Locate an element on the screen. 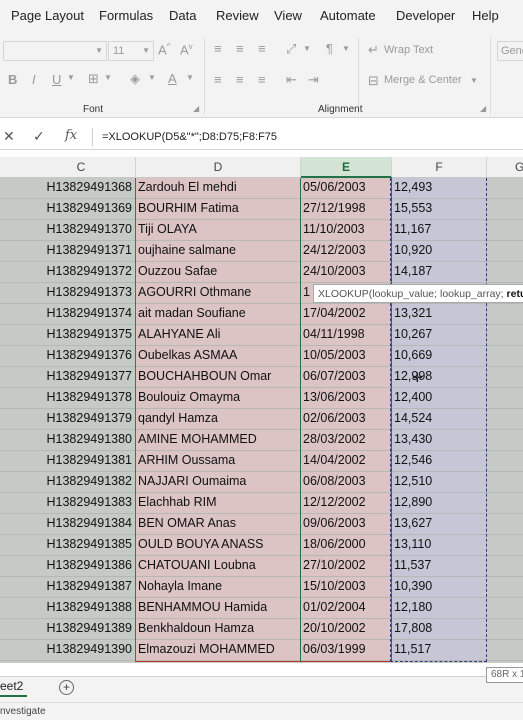 The height and width of the screenshot is (720, 523). cell-name: Tiji OLAYA is located at coordinates (218, 230).